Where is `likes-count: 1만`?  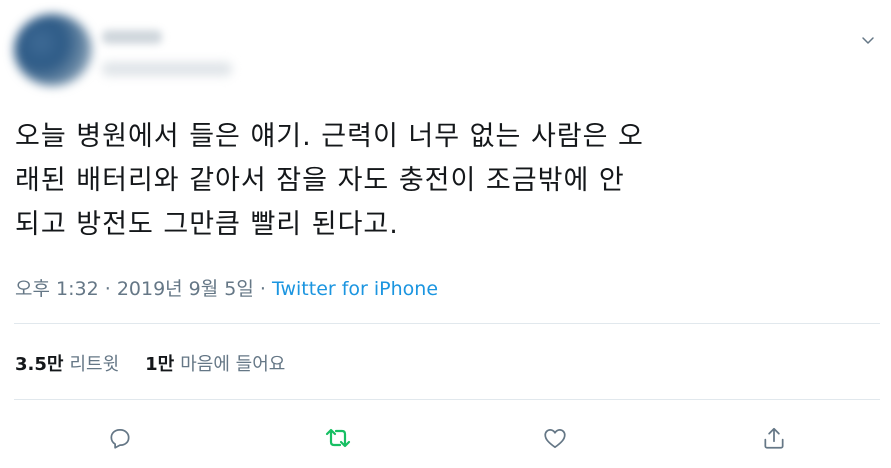 likes-count: 1만 is located at coordinates (160, 364).